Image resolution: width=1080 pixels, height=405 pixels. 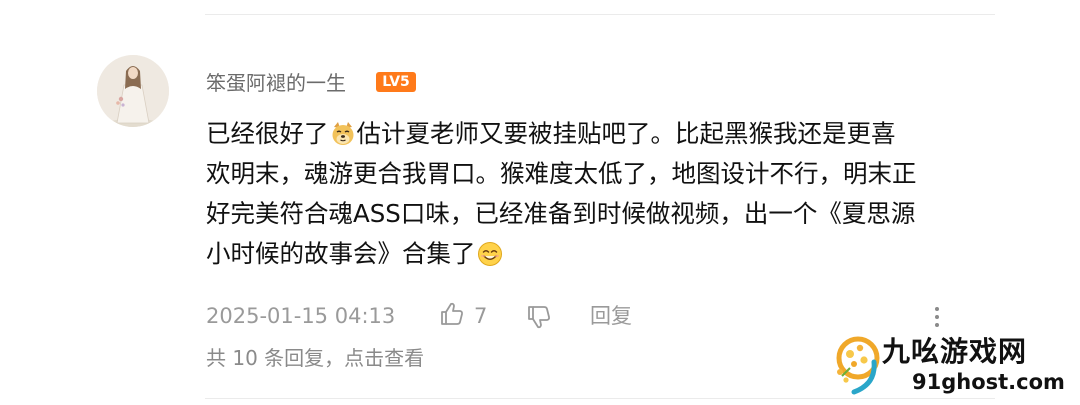 I want to click on like-button: 7, so click(x=462, y=316).